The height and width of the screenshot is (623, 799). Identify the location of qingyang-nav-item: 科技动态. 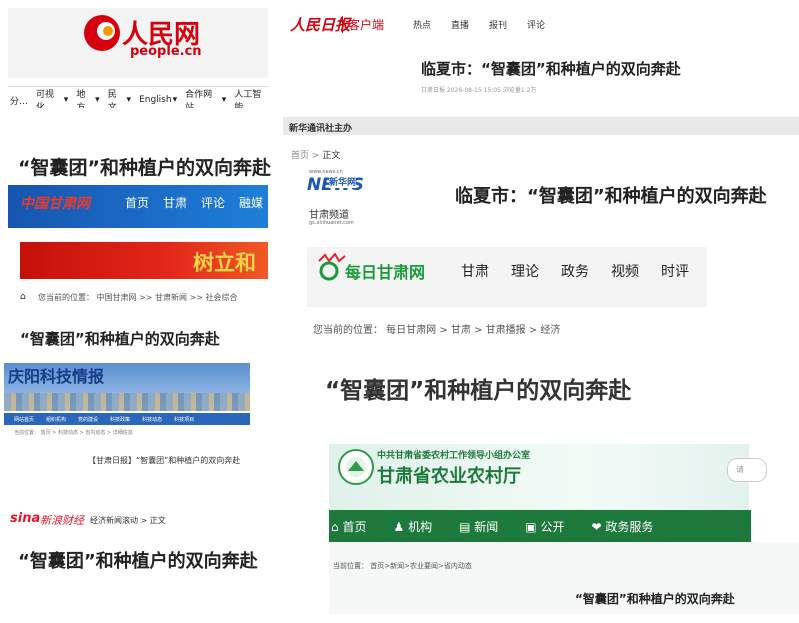
(152, 419).